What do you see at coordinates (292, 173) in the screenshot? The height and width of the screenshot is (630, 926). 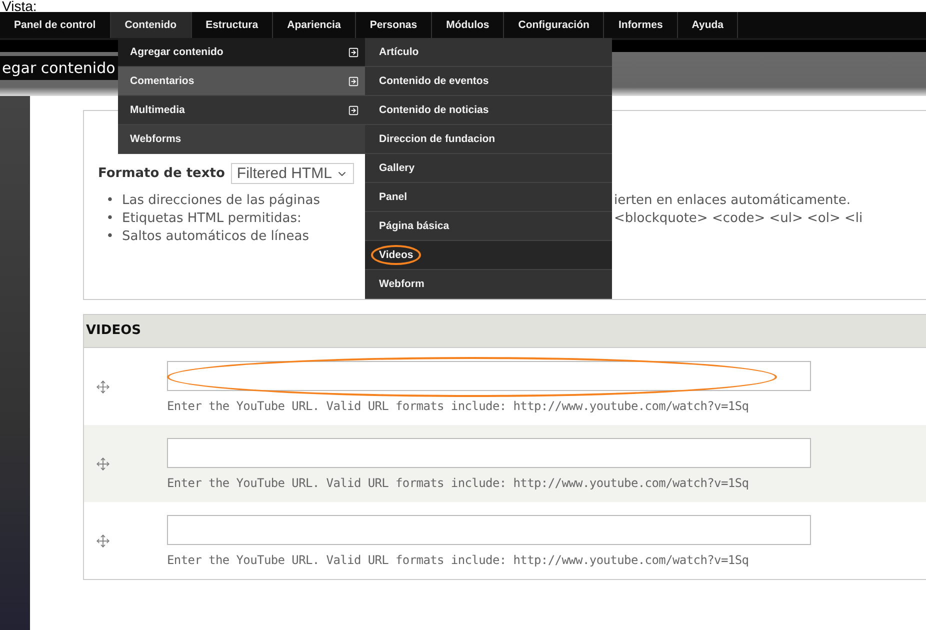 I see `format-select: Filtered HTML` at bounding box center [292, 173].